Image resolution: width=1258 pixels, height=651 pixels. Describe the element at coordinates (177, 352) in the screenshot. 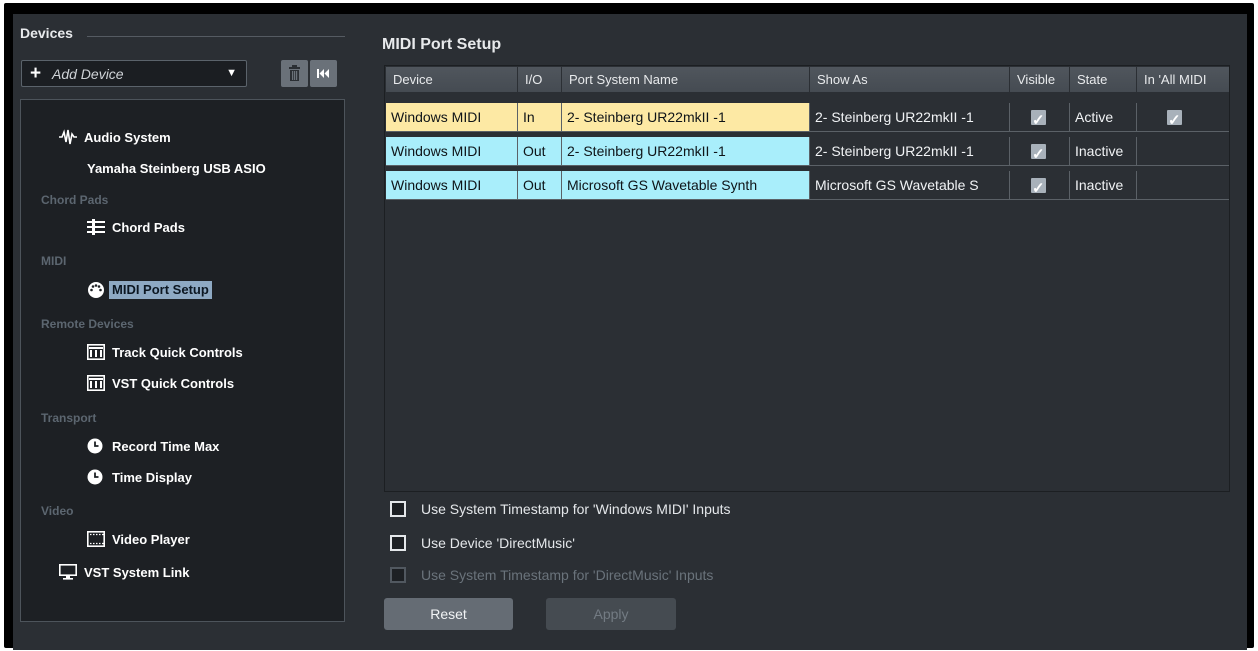

I see `tree-label: Track Quick Controls` at that location.